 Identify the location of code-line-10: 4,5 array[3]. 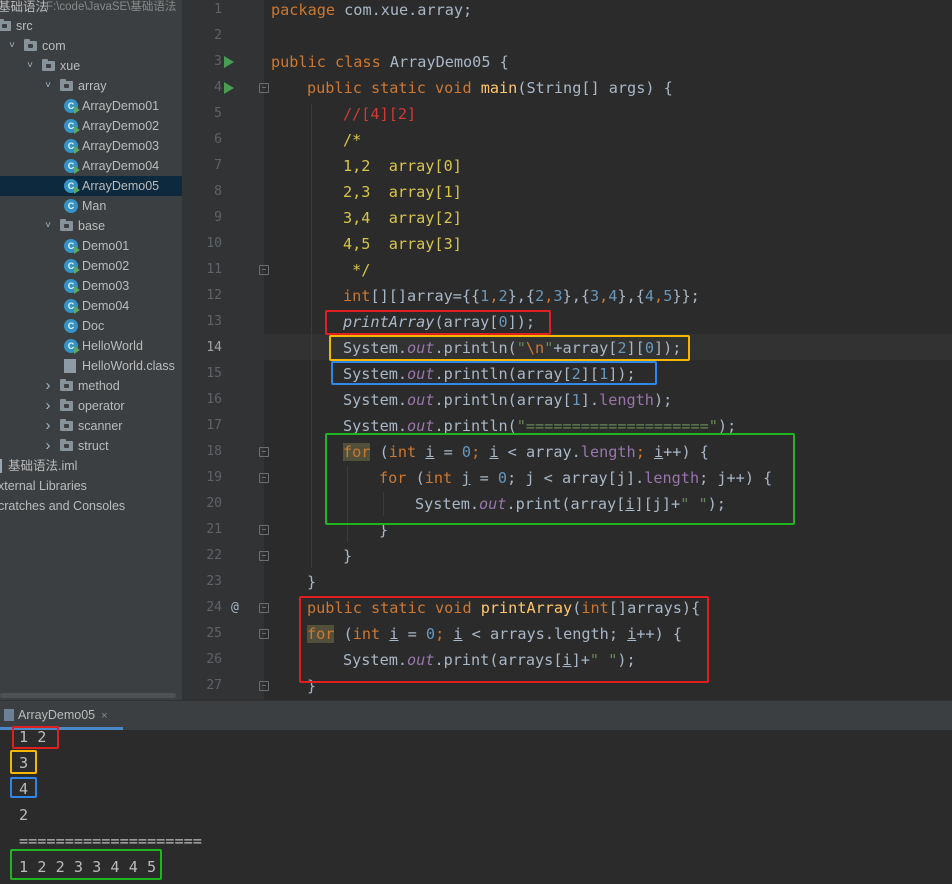
(402, 244).